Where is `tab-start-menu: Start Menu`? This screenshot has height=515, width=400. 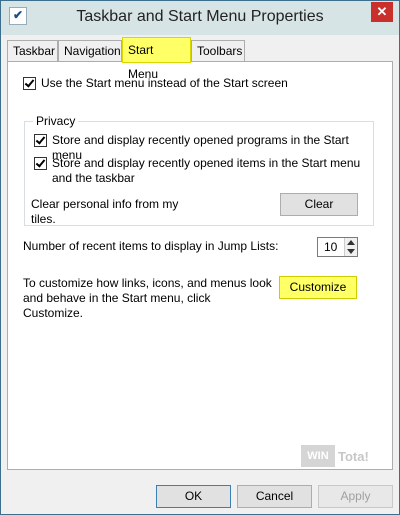
tab-start-menu: Start Menu is located at coordinates (156, 59).